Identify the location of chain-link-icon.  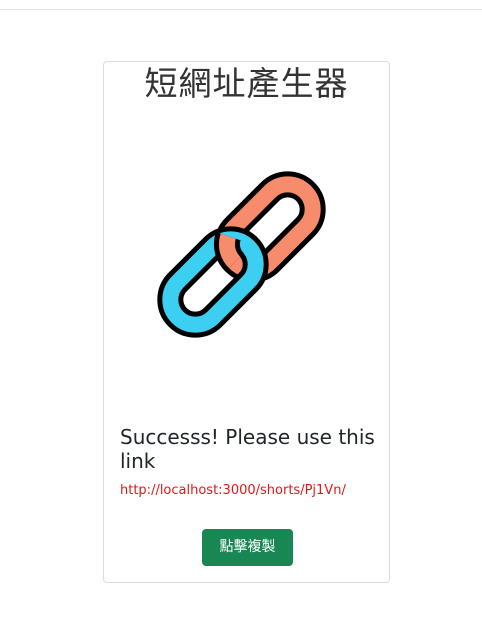
(241, 254).